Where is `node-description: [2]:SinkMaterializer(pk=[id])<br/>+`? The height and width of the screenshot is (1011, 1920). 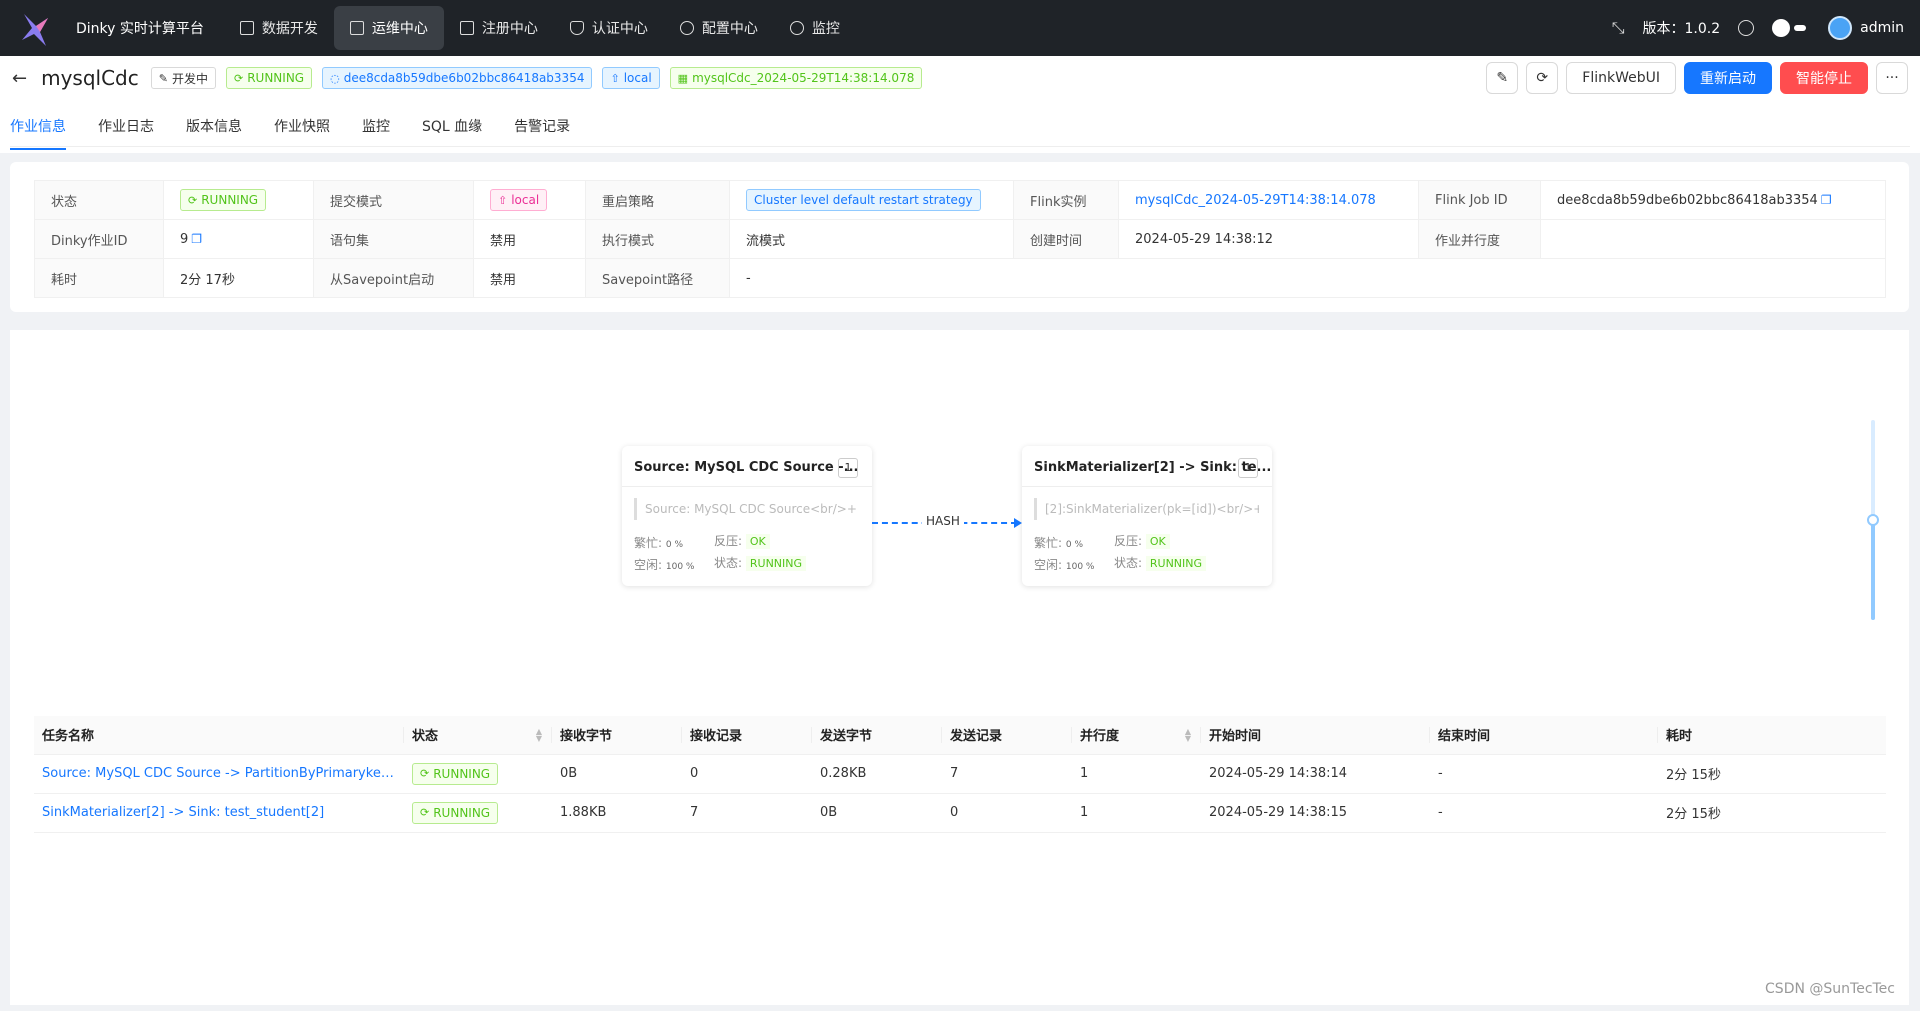
node-description: [2]:SinkMaterializer(pk=[id])<br/>+ is located at coordinates (1146, 509).